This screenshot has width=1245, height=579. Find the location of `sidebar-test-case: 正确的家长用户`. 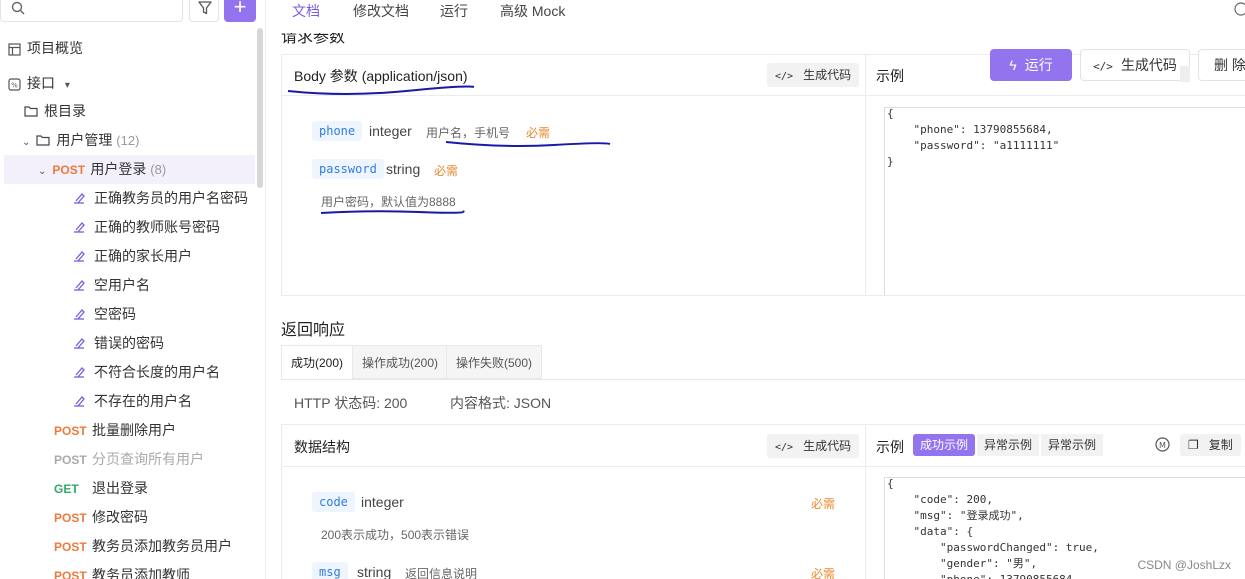

sidebar-test-case: 正确的家长用户 is located at coordinates (127, 256).